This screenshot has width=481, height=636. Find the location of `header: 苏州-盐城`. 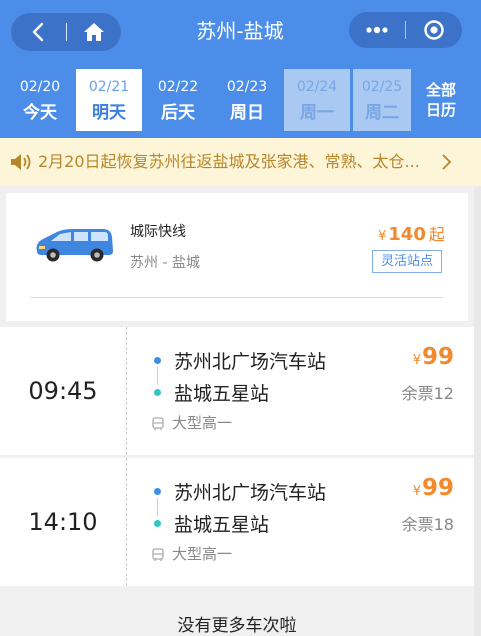

header: 苏州-盐城 is located at coordinates (240, 31).